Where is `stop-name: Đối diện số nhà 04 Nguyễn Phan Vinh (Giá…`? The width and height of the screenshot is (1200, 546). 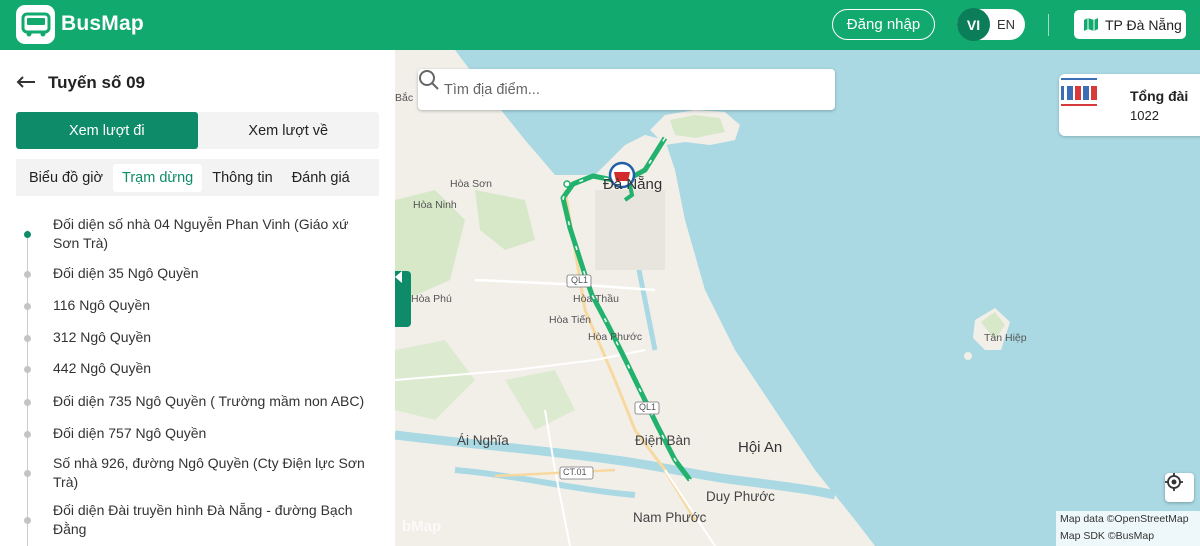
stop-name: Đối diện số nhà 04 Nguyễn Phan Vinh (Giá… is located at coordinates (201, 233).